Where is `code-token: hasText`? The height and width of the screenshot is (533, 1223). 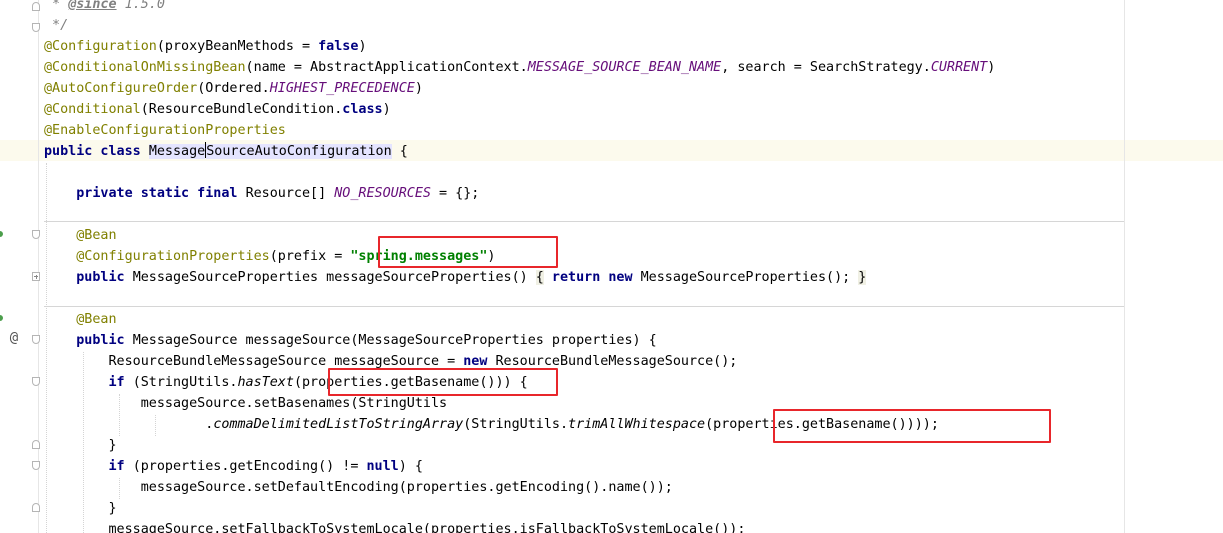
code-token: hasText is located at coordinates (265, 382).